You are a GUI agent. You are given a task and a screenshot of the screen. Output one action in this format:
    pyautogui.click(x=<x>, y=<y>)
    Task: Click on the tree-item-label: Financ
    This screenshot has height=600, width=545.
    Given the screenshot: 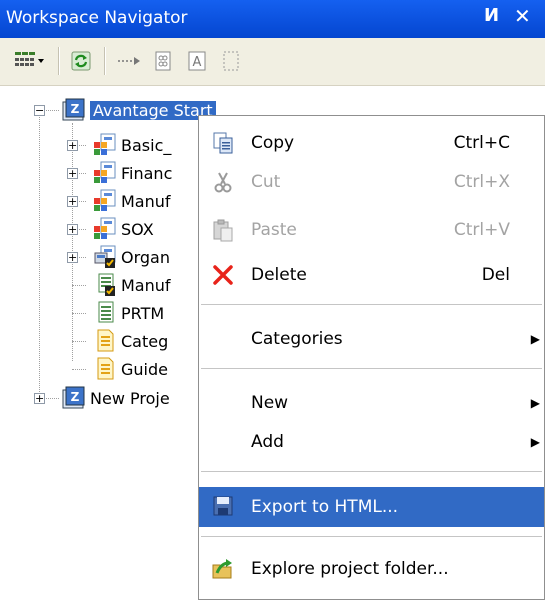 What is the action you would take?
    pyautogui.click(x=147, y=173)
    